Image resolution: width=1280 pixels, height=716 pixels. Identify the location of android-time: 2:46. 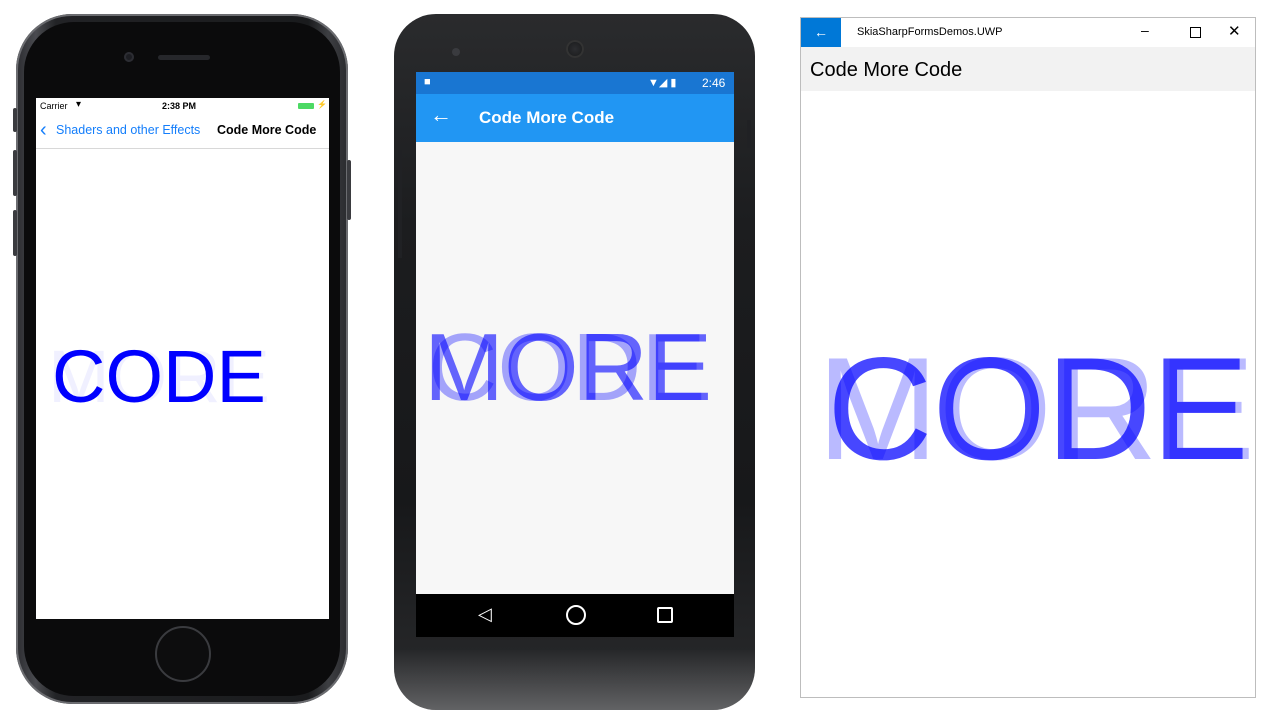
(714, 83).